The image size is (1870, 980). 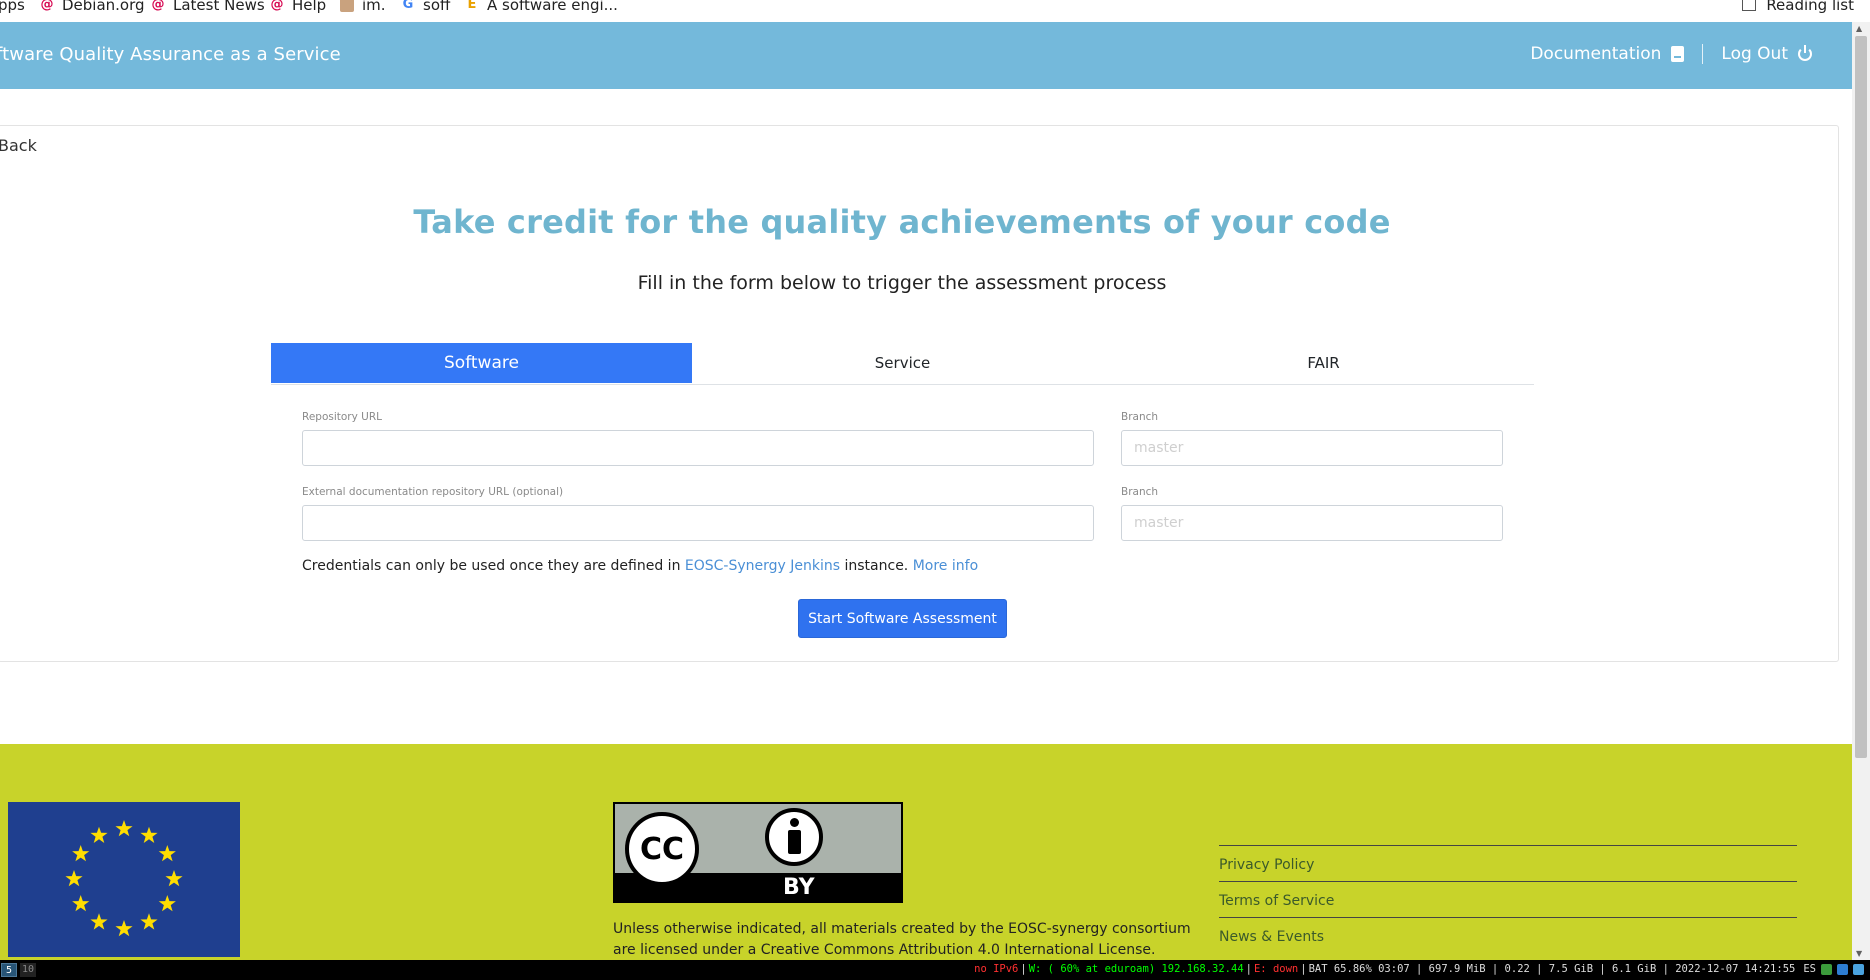 I want to click on bookmark-label: Help, so click(x=309, y=7).